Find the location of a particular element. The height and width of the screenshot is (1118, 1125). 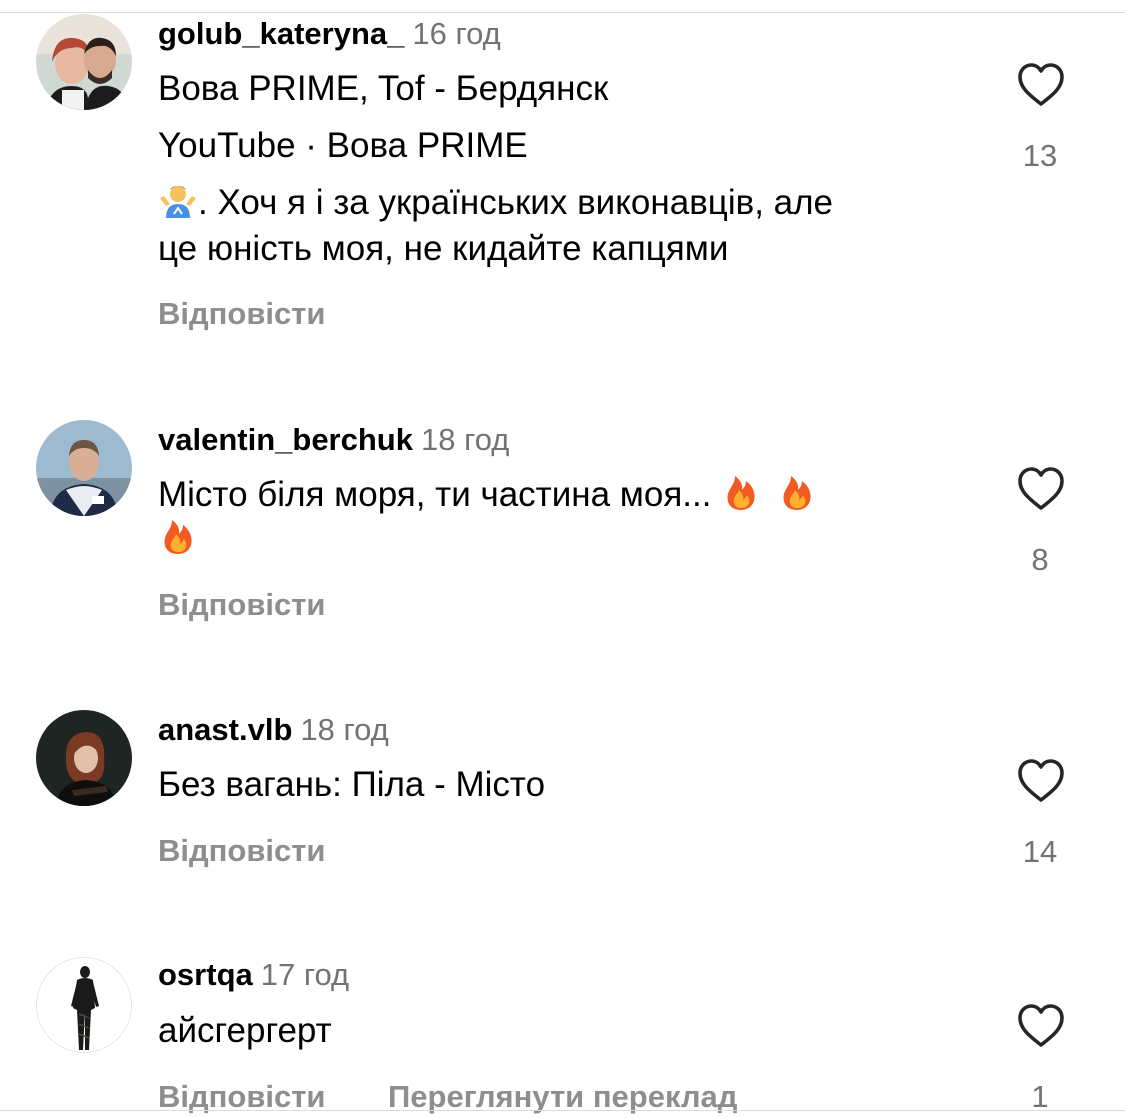

comment-text-line is located at coordinates (178, 539).